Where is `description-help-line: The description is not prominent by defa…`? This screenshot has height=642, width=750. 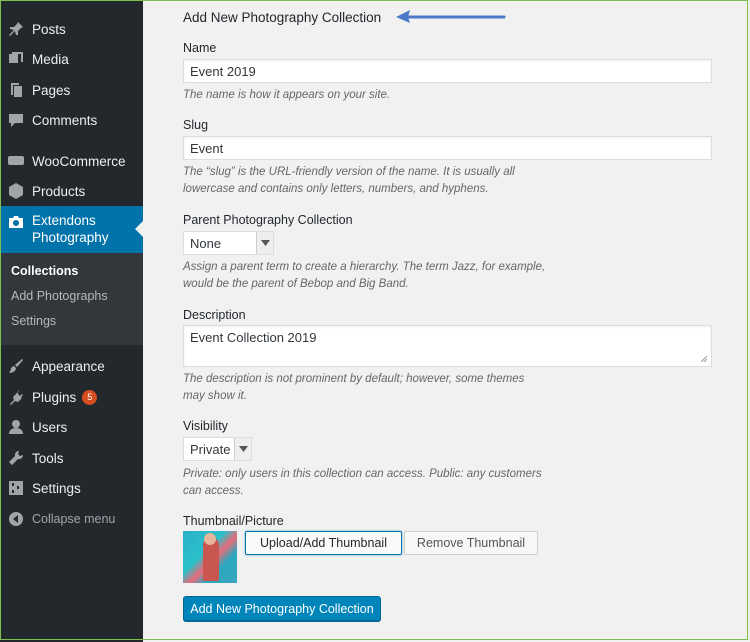 description-help-line: The description is not prominent by defa… is located at coordinates (354, 379).